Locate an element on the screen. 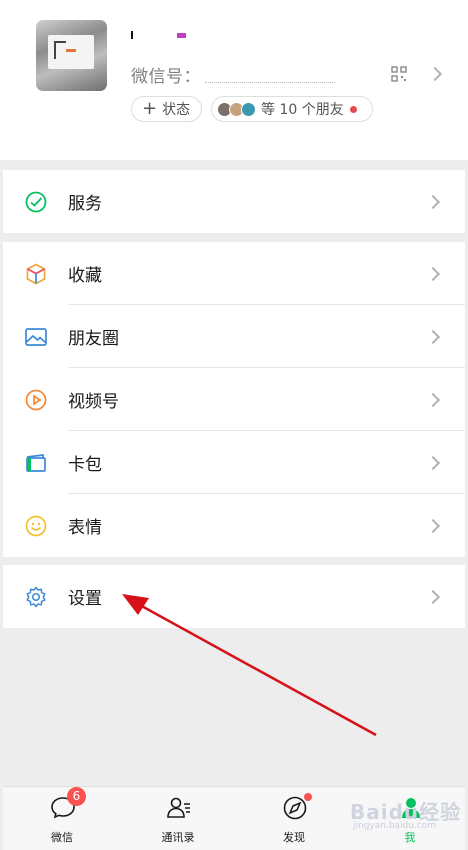 This screenshot has width=468, height=850. wechat-id: 微信号： is located at coordinates (233, 74).